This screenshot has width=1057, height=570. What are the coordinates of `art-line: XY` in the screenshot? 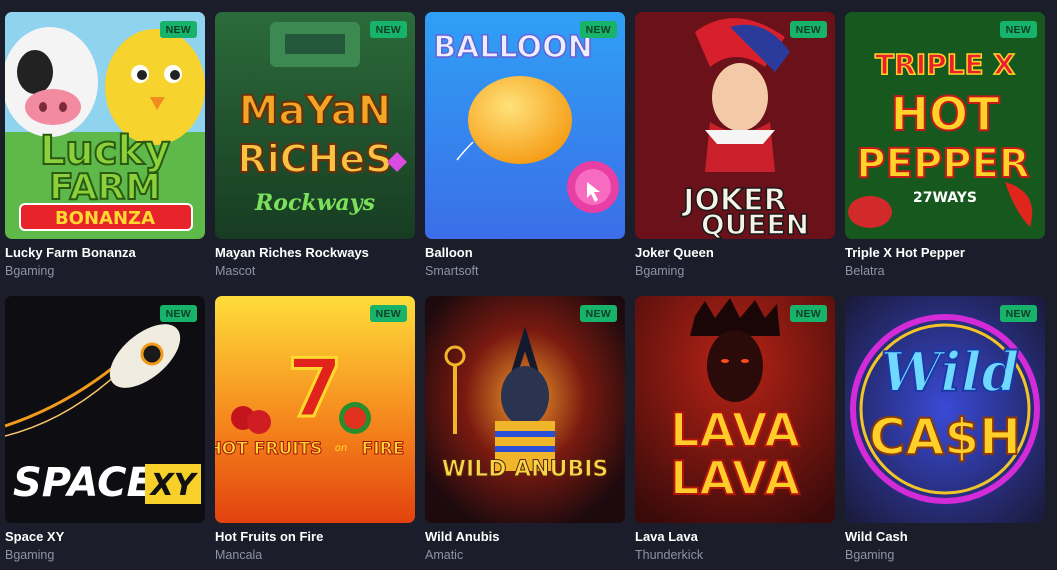 It's located at (174, 485).